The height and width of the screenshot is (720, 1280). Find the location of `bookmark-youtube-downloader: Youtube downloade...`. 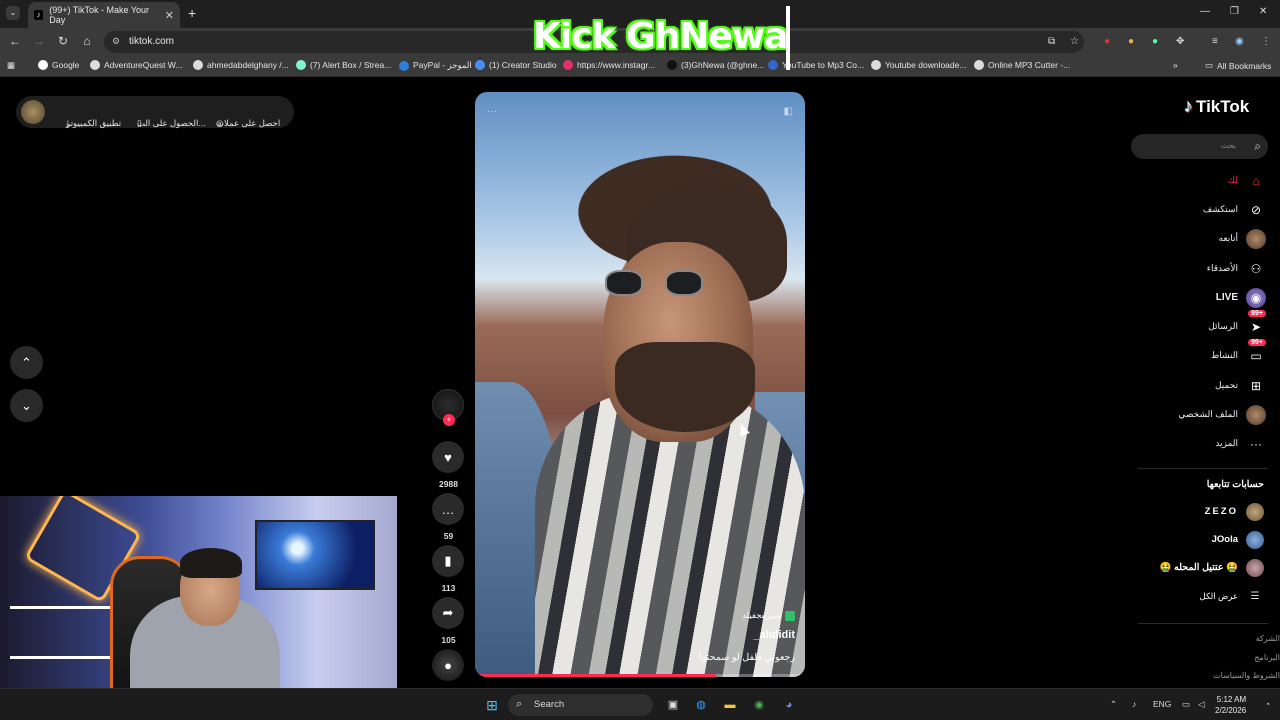

bookmark-youtube-downloader: Youtube downloade... is located at coordinates (918, 65).